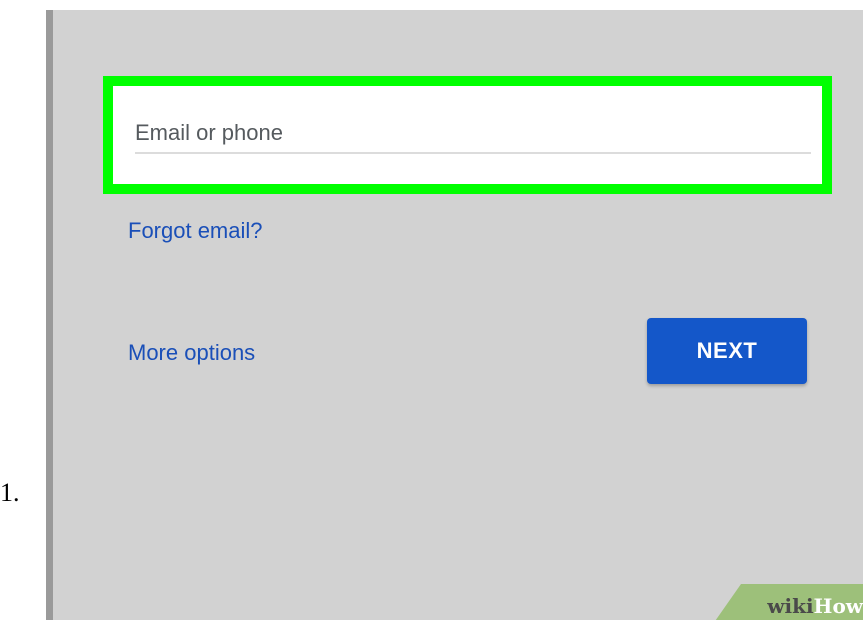 The width and height of the screenshot is (863, 620). I want to click on next-button: NEXT, so click(727, 351).